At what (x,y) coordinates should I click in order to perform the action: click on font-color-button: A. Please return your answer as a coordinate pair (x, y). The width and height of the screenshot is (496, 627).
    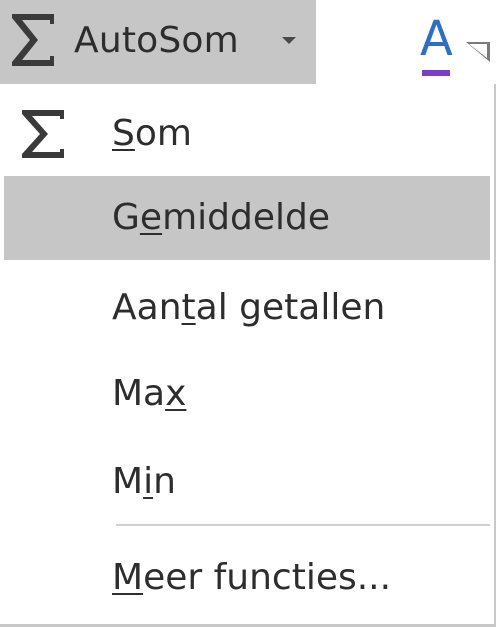
    Looking at the image, I should click on (455, 47).